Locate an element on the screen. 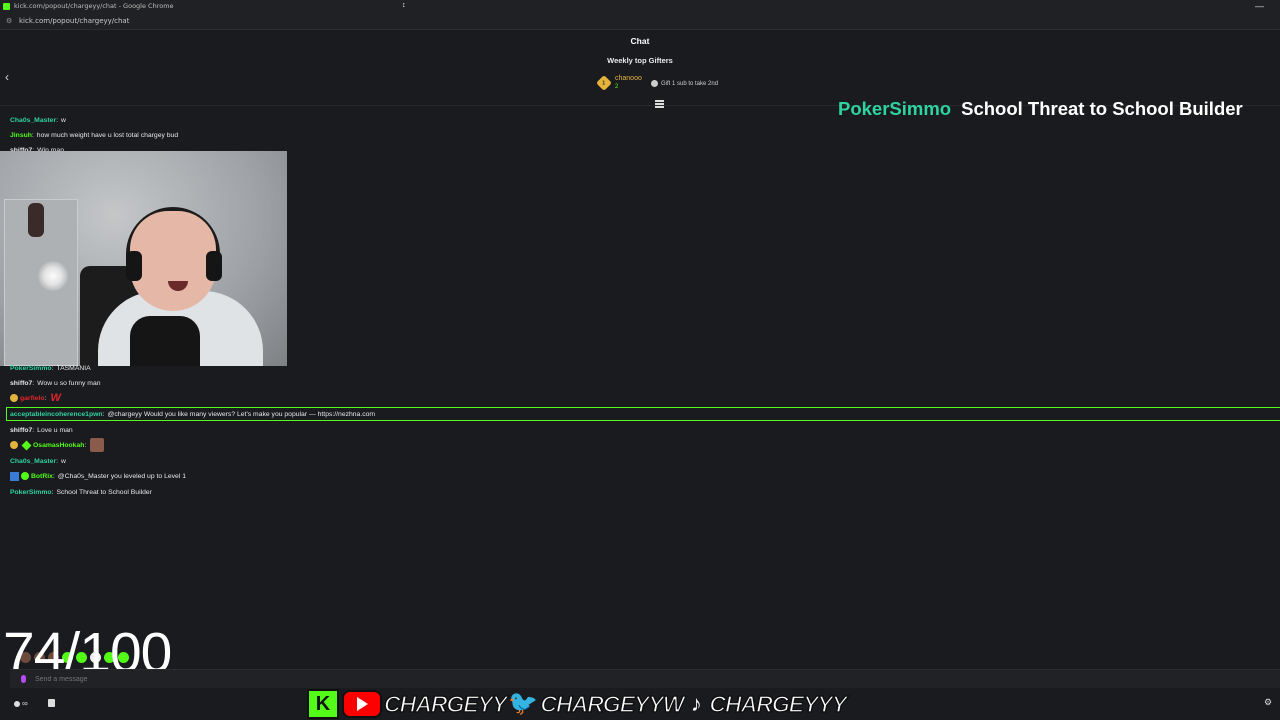 Image resolution: width=1280 pixels, height=720 pixels. chat-message: OsamasHookah: is located at coordinates (57, 445).